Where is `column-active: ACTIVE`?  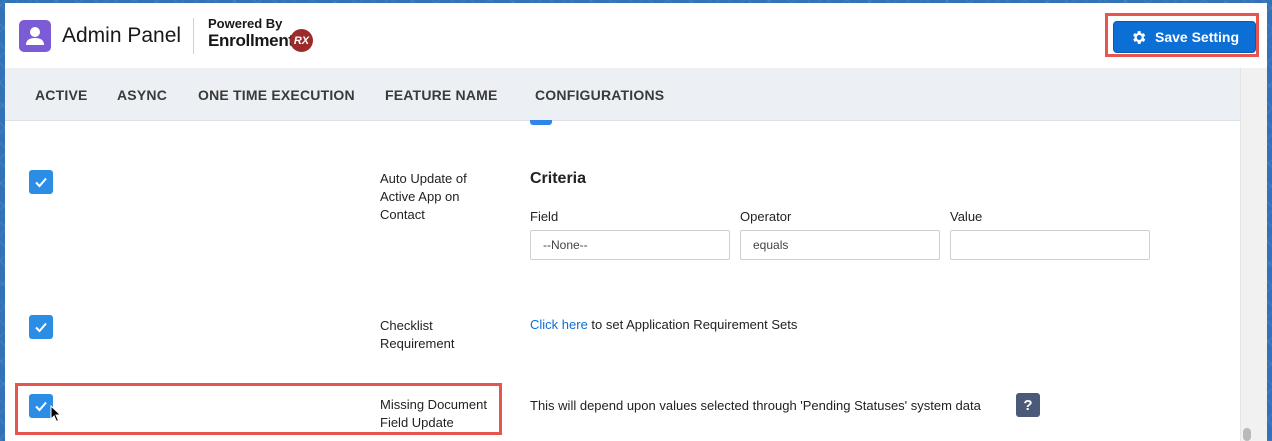
column-active: ACTIVE is located at coordinates (61, 95).